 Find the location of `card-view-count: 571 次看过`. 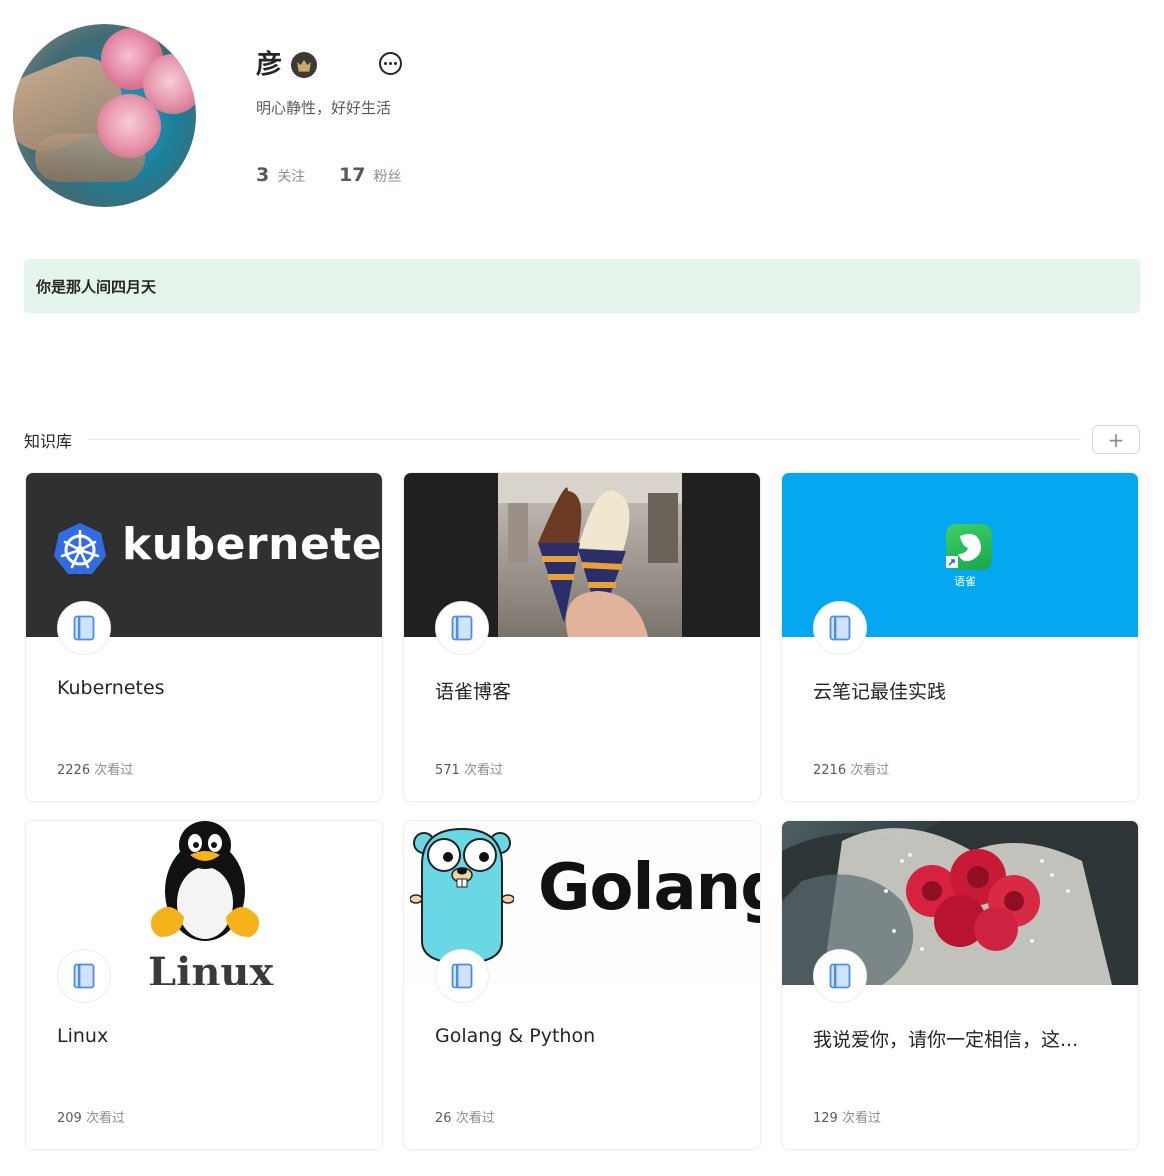

card-view-count: 571 次看过 is located at coordinates (469, 770).